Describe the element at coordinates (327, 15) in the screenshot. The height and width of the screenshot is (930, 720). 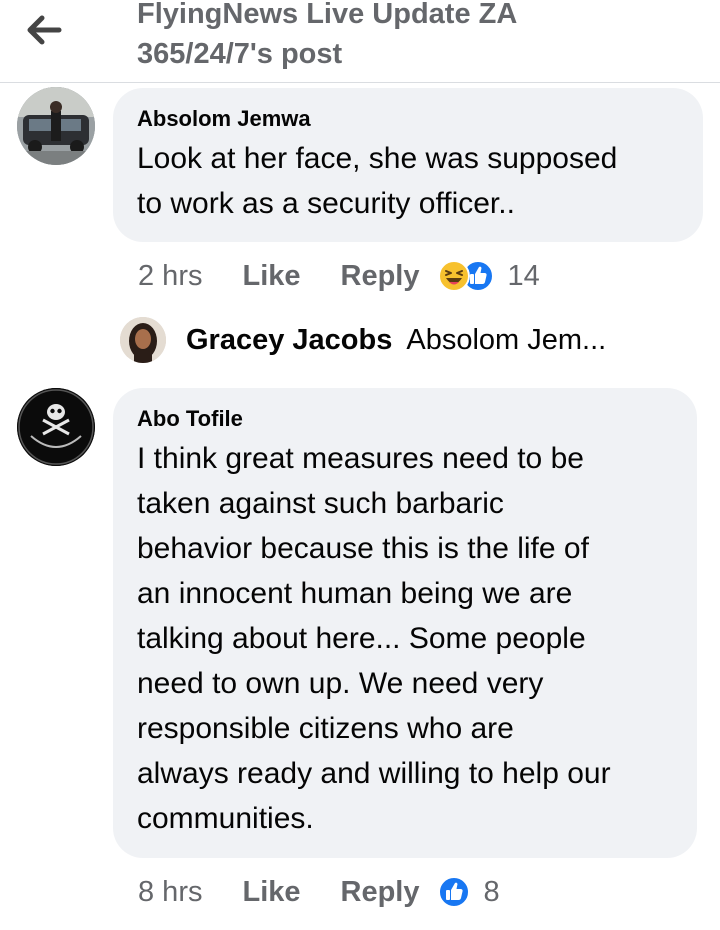
I see `page-title-line1: FlyingNews Live Update ZA` at that location.